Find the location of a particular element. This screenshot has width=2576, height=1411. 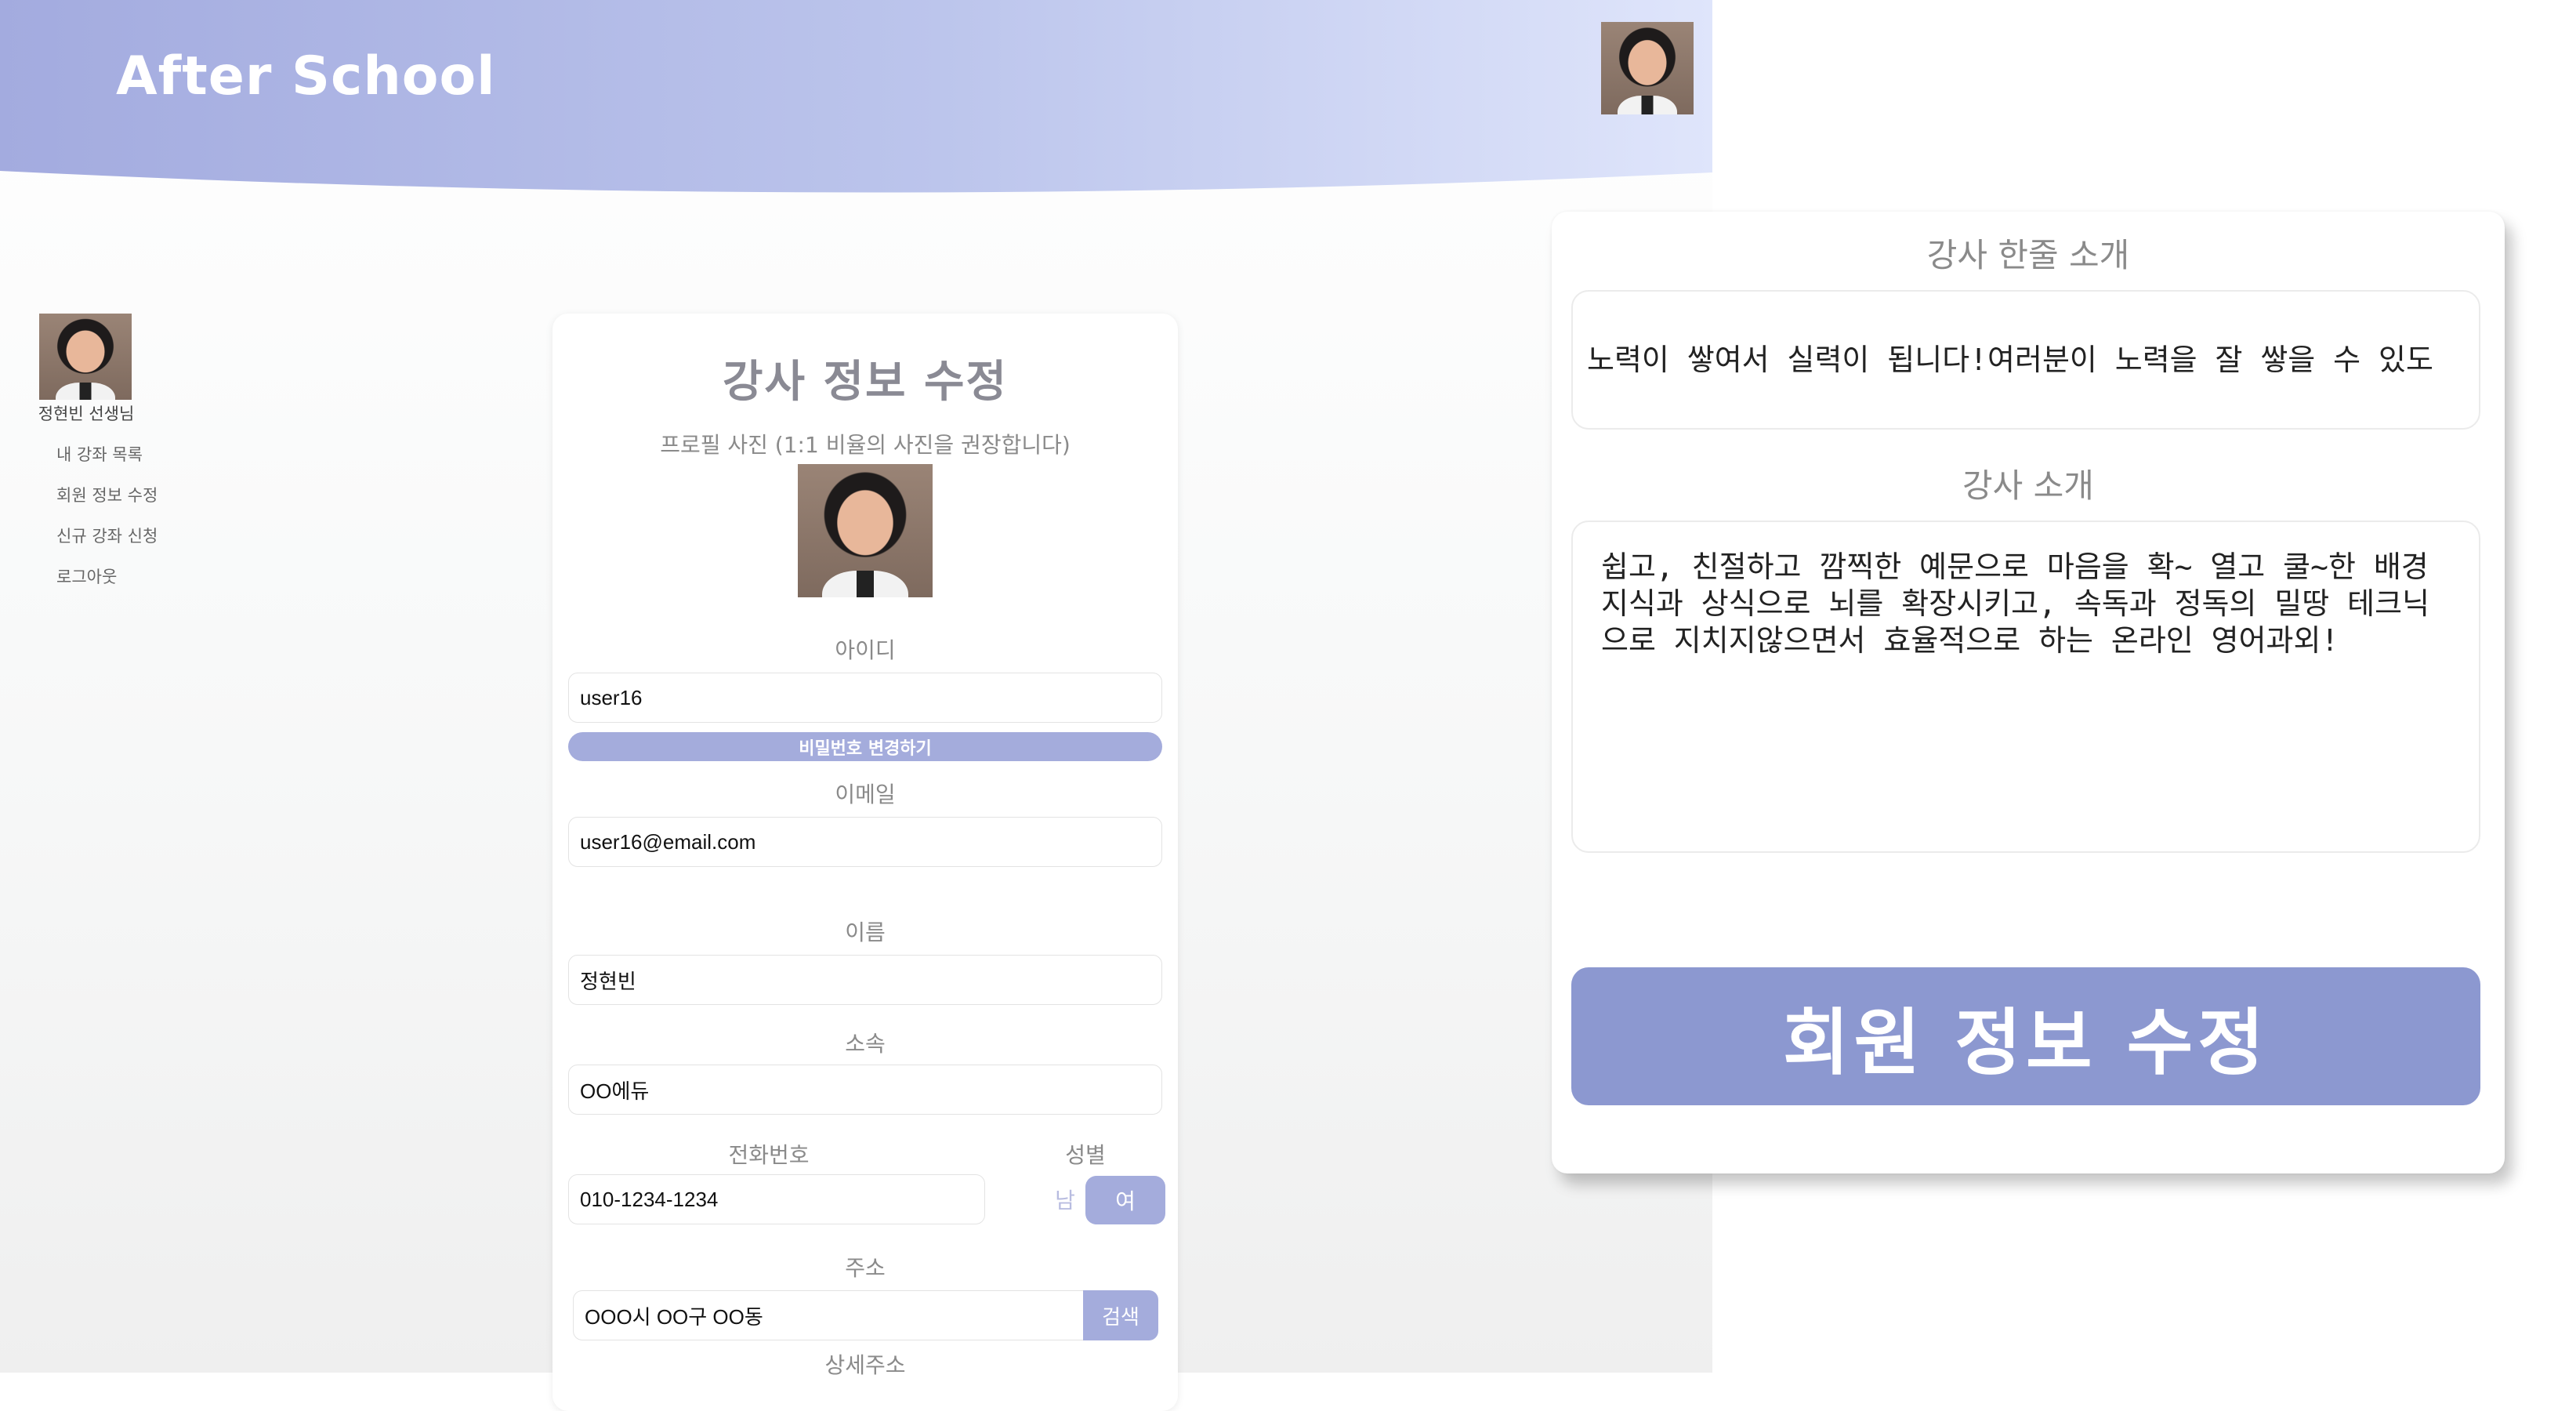

email-label: 이메일 is located at coordinates (865, 794).